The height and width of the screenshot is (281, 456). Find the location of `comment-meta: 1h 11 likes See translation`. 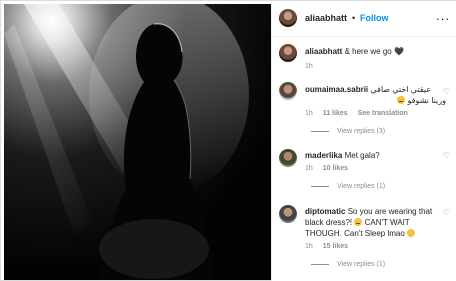

comment-meta: 1h 11 likes See translation is located at coordinates (360, 113).